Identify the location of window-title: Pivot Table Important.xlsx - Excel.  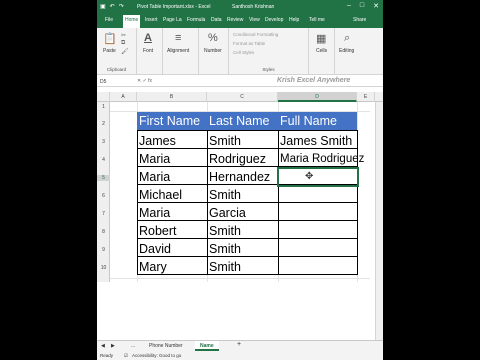
(174, 7).